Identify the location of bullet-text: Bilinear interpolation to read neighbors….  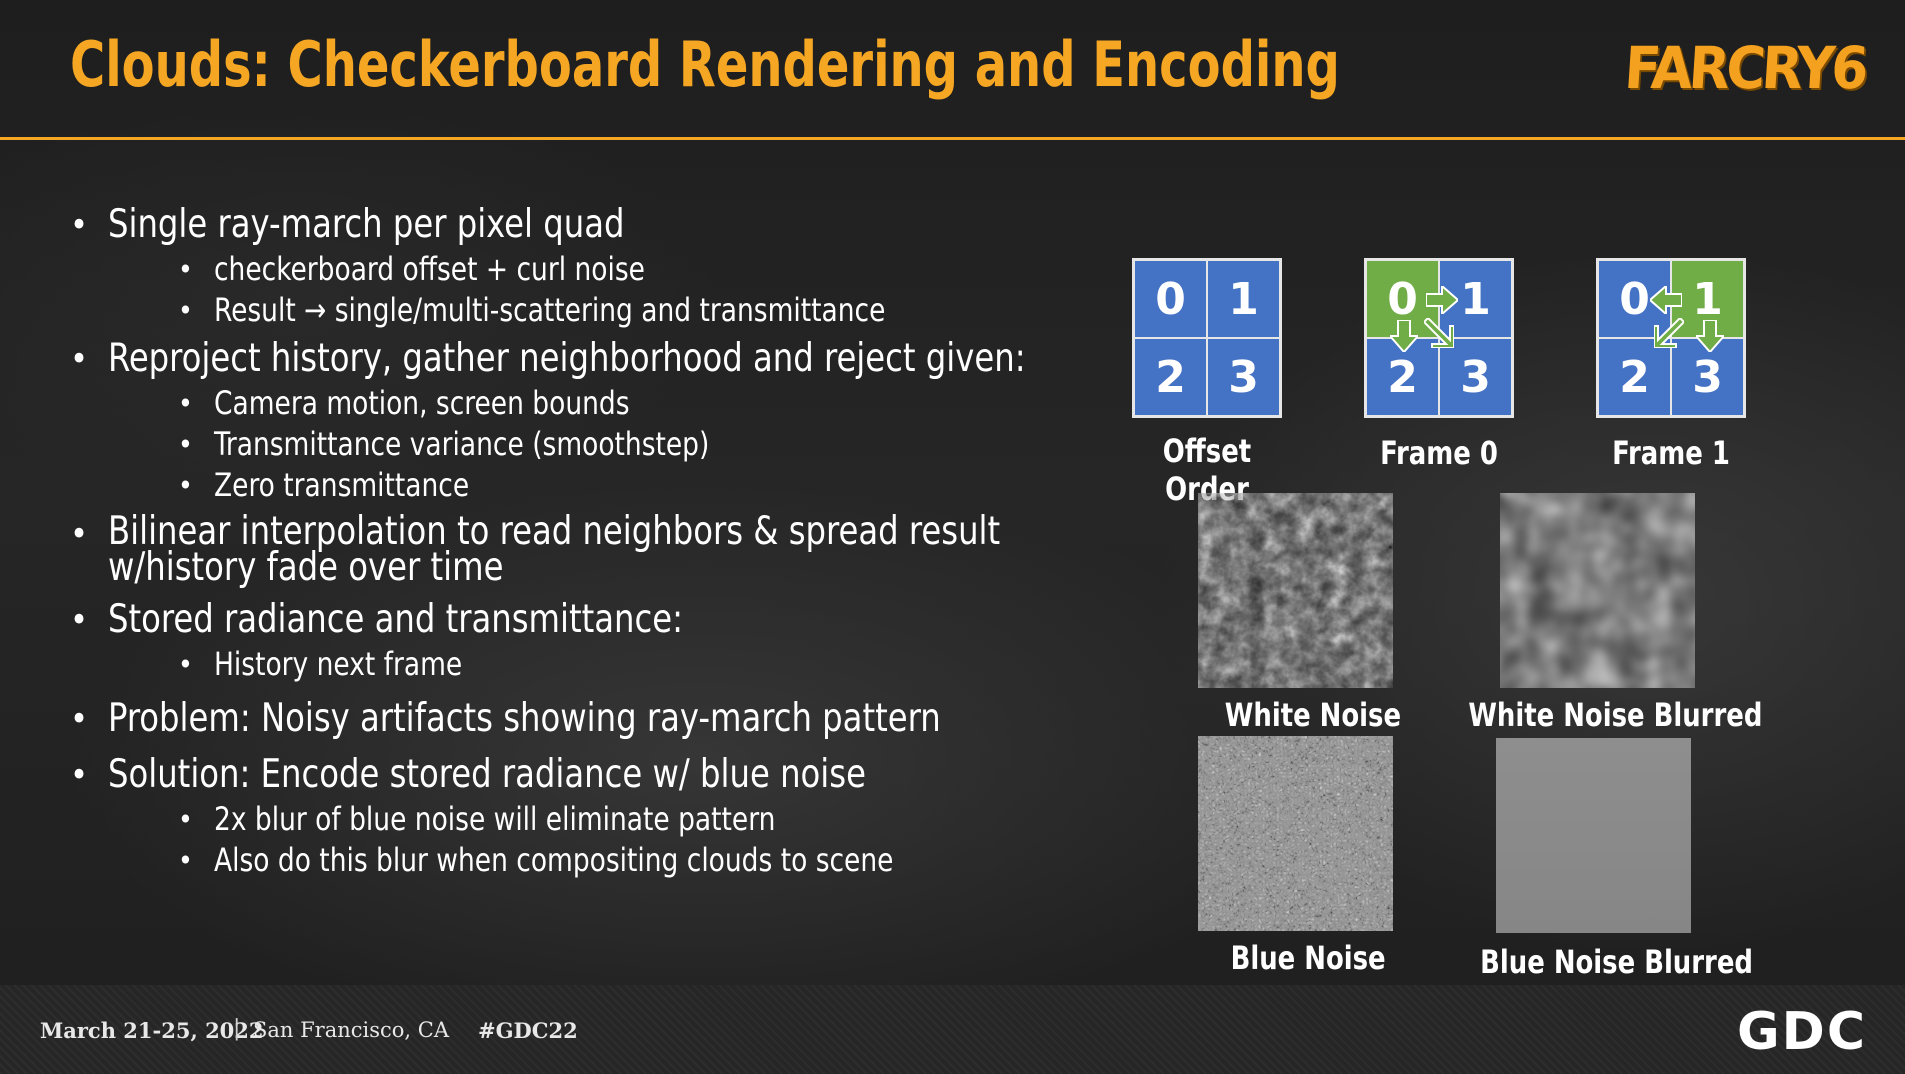
(554, 549).